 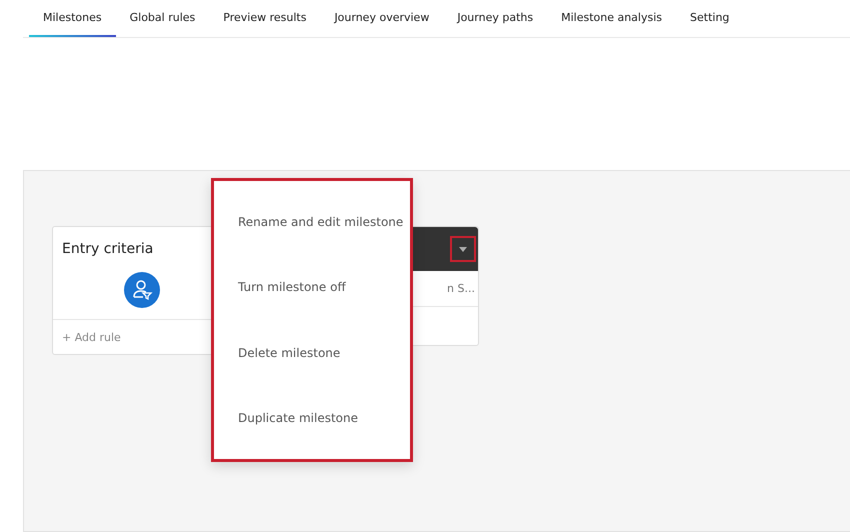 I want to click on tab: Milestones, so click(x=72, y=18).